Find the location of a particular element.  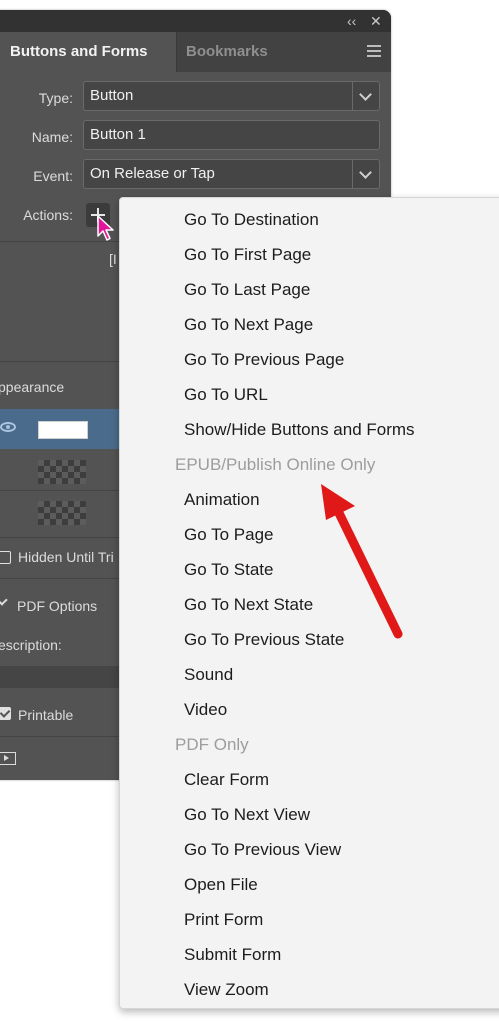

printable-checkbox is located at coordinates (5, 713).